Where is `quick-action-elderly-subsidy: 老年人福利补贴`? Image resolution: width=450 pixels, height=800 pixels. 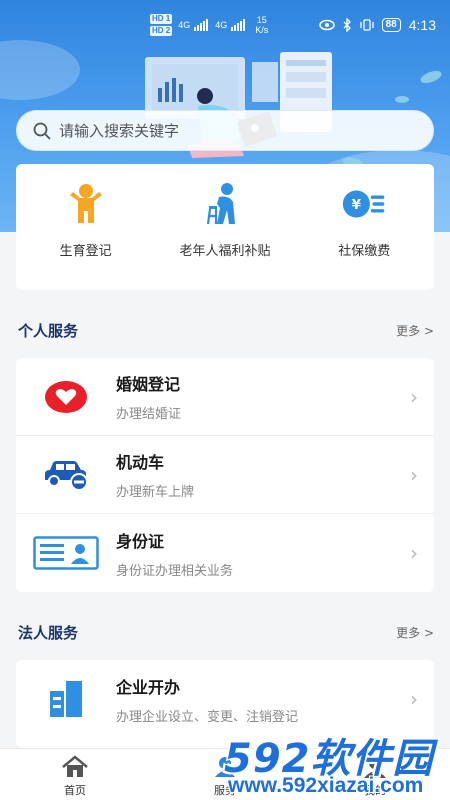
quick-action-elderly-subsidy: 老年人福利补贴 is located at coordinates (225, 236).